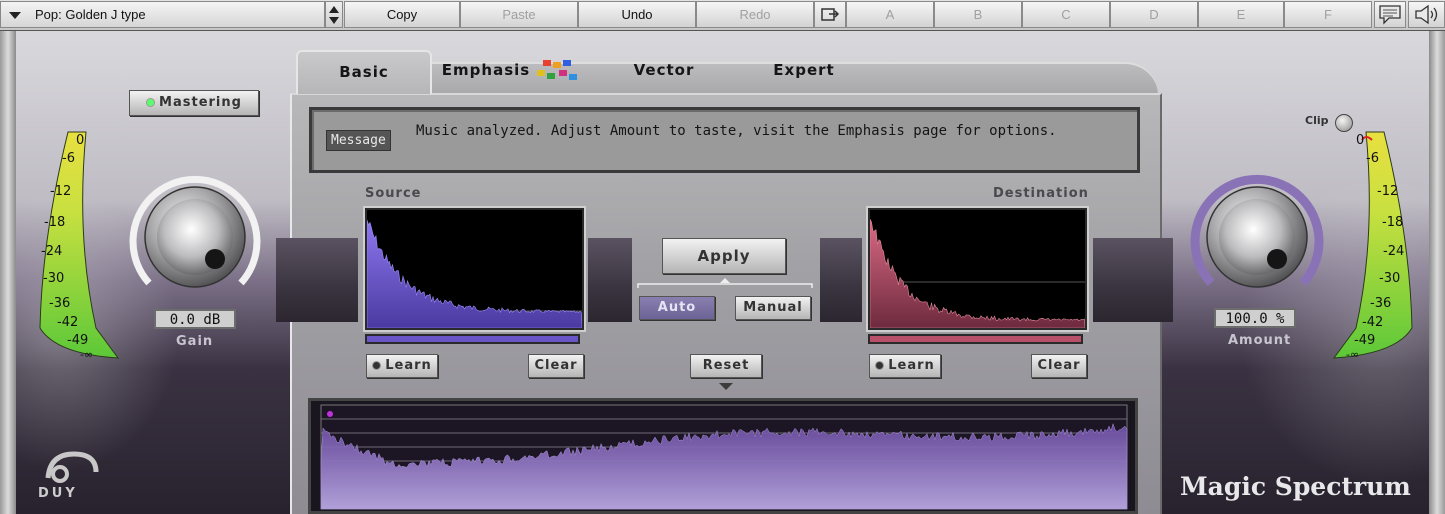 The height and width of the screenshot is (514, 1445). Describe the element at coordinates (364, 72) in the screenshot. I see `tab-basic: Basic` at that location.